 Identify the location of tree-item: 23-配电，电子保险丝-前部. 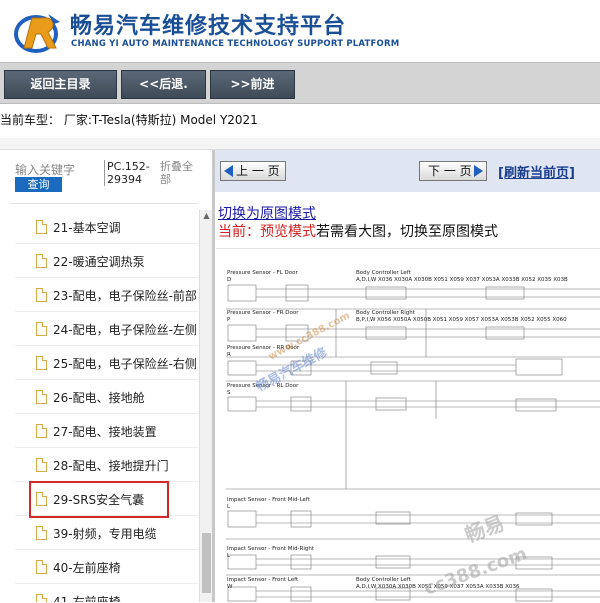
(106, 295).